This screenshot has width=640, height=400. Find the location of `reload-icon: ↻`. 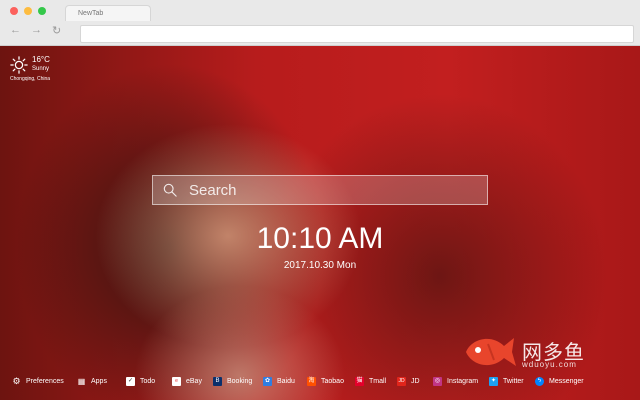

reload-icon: ↻ is located at coordinates (56, 30).